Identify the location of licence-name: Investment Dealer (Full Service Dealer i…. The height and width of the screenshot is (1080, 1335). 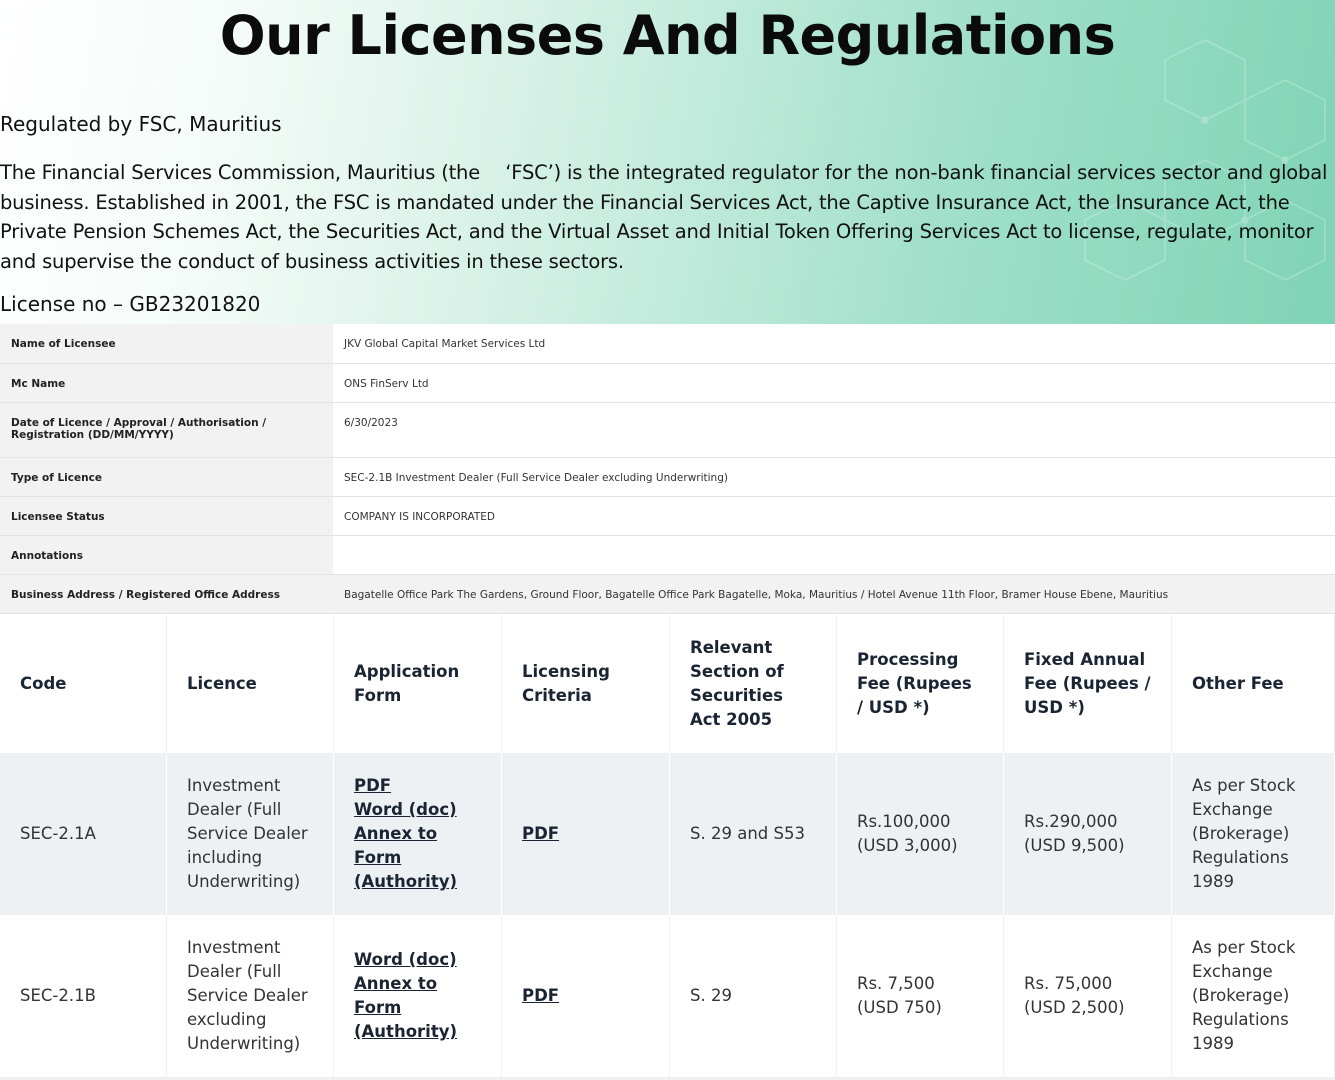
(250, 834).